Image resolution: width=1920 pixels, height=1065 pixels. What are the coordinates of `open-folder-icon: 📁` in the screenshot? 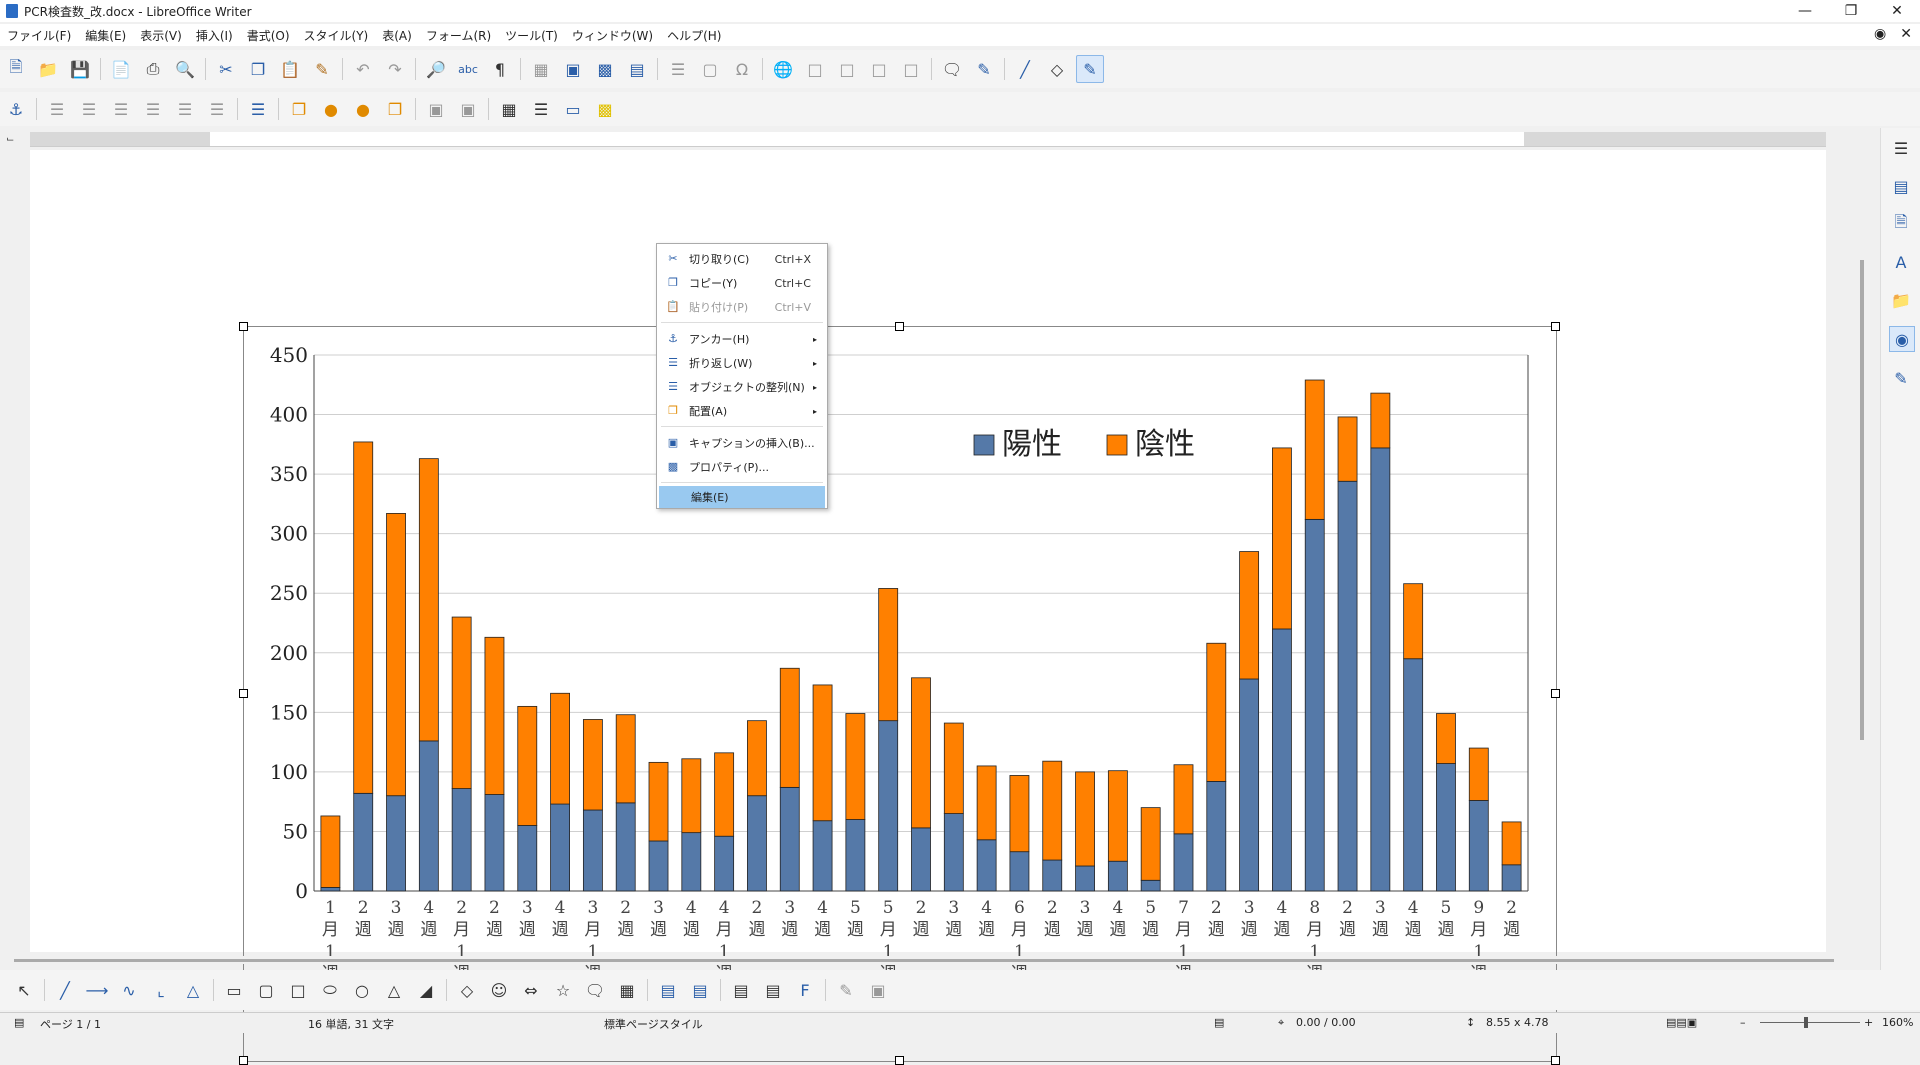 It's located at (48, 69).